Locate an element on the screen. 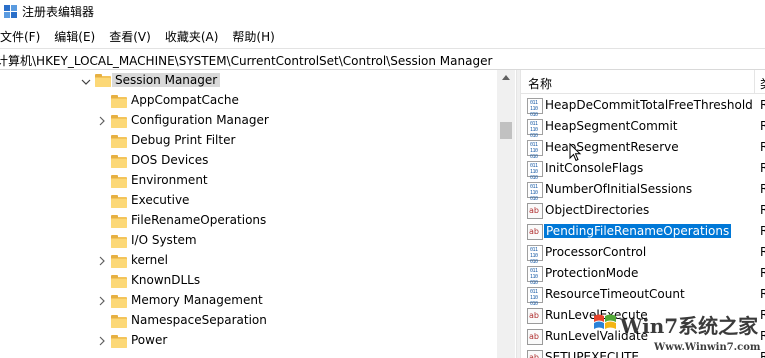  value-row: 011 110 010 InitConsoleFlags R is located at coordinates (643, 170).